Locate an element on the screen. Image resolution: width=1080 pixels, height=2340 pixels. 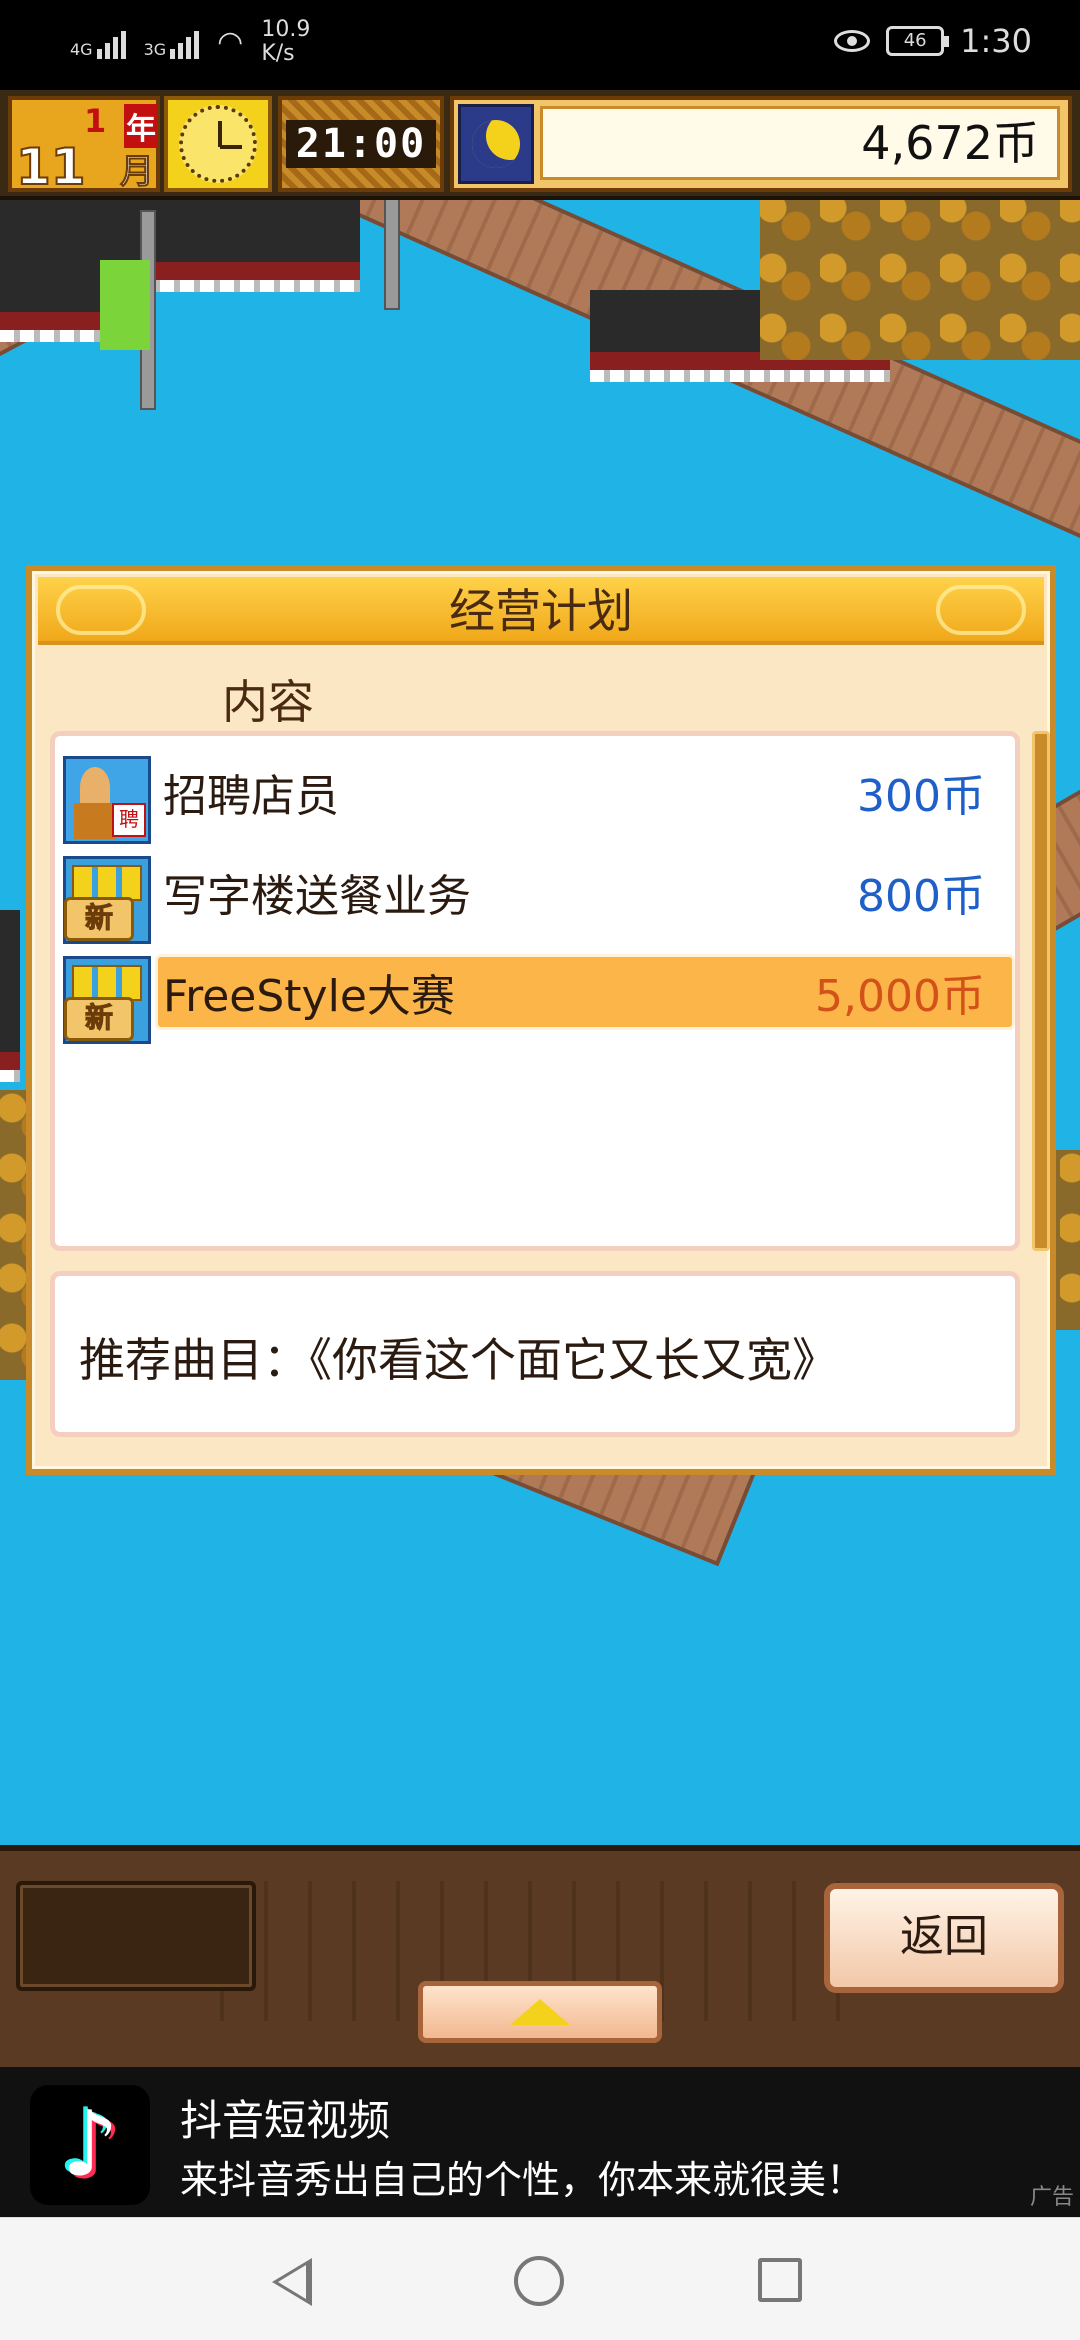
list-scrollbar is located at coordinates (1041, 991).